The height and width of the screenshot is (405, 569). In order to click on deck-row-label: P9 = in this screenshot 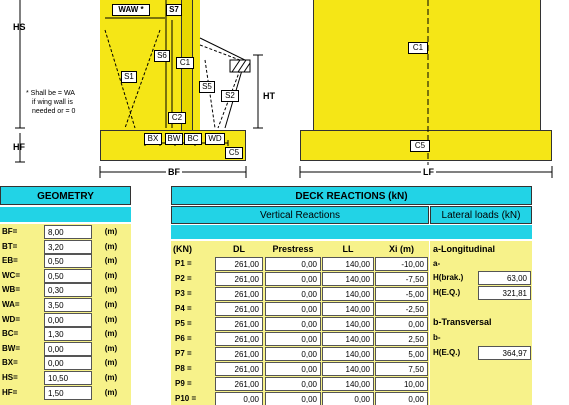, I will do `click(183, 383)`.